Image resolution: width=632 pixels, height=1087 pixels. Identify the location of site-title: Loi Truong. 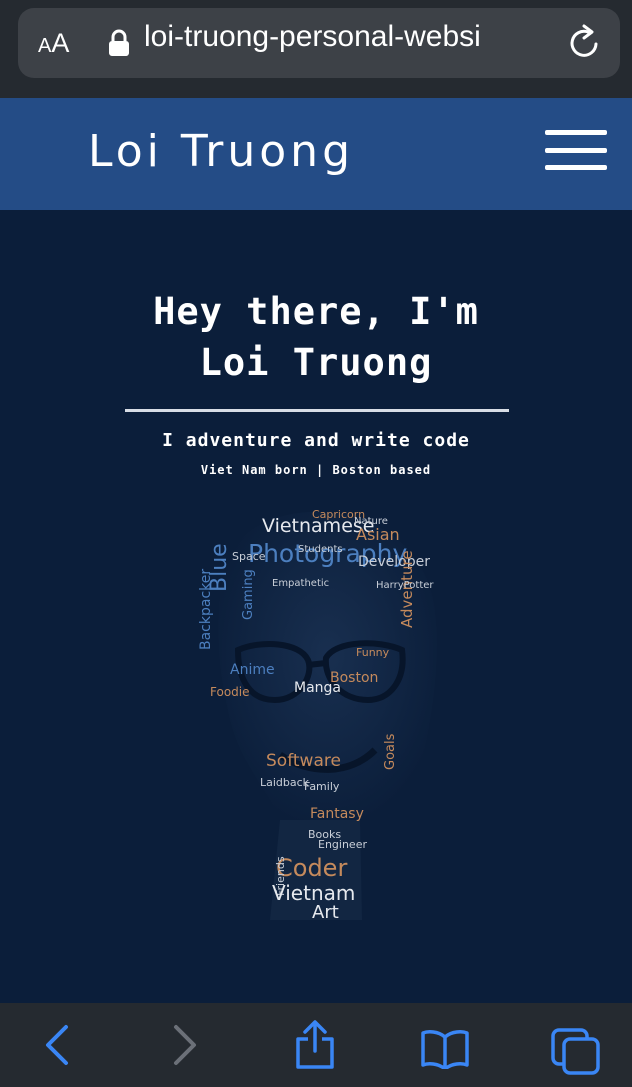
(221, 151).